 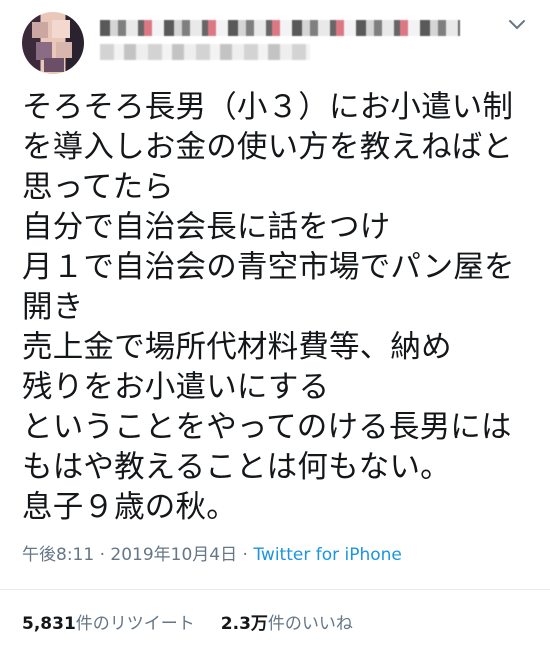 I want to click on likes-count: 2.3万, so click(x=244, y=624).